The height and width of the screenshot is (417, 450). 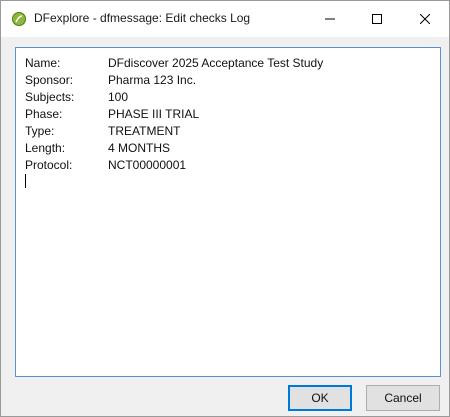 I want to click on dfexplore-app-icon, so click(x=19, y=19).